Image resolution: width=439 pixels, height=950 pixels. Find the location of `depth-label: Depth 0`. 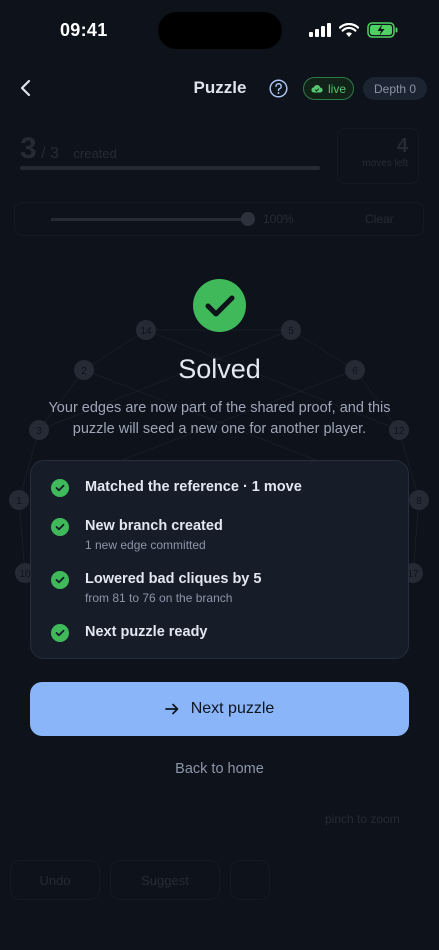

depth-label: Depth 0 is located at coordinates (395, 88).